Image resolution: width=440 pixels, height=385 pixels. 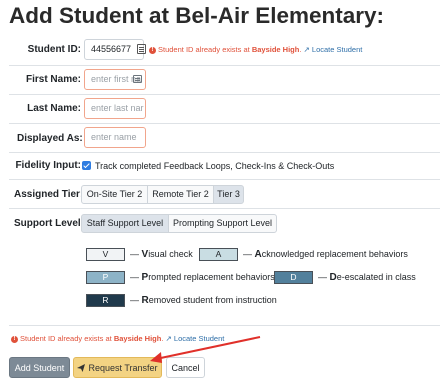 I want to click on legend-rest: isual check, so click(x=170, y=254).